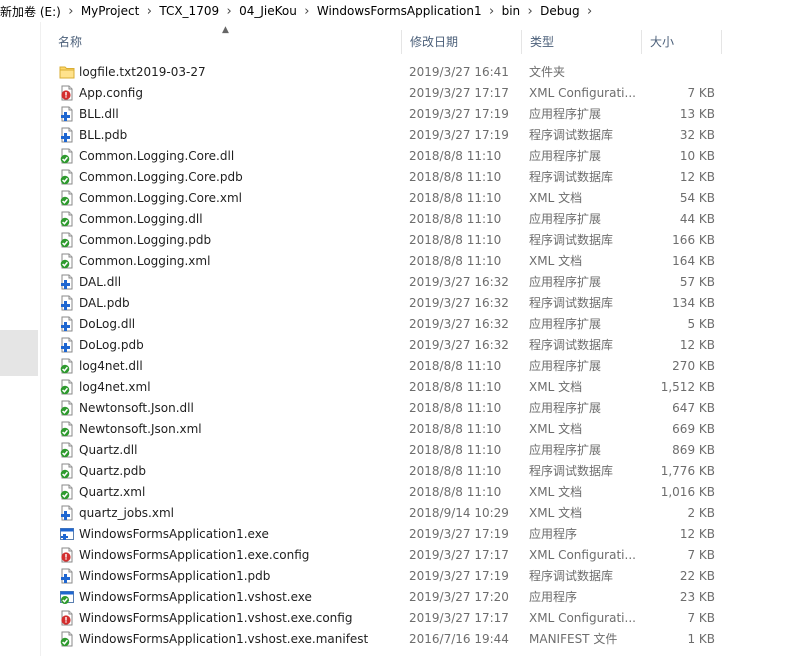 The image size is (798, 656). What do you see at coordinates (226, 303) in the screenshot?
I see `file-name-cell: DAL.pdb` at bounding box center [226, 303].